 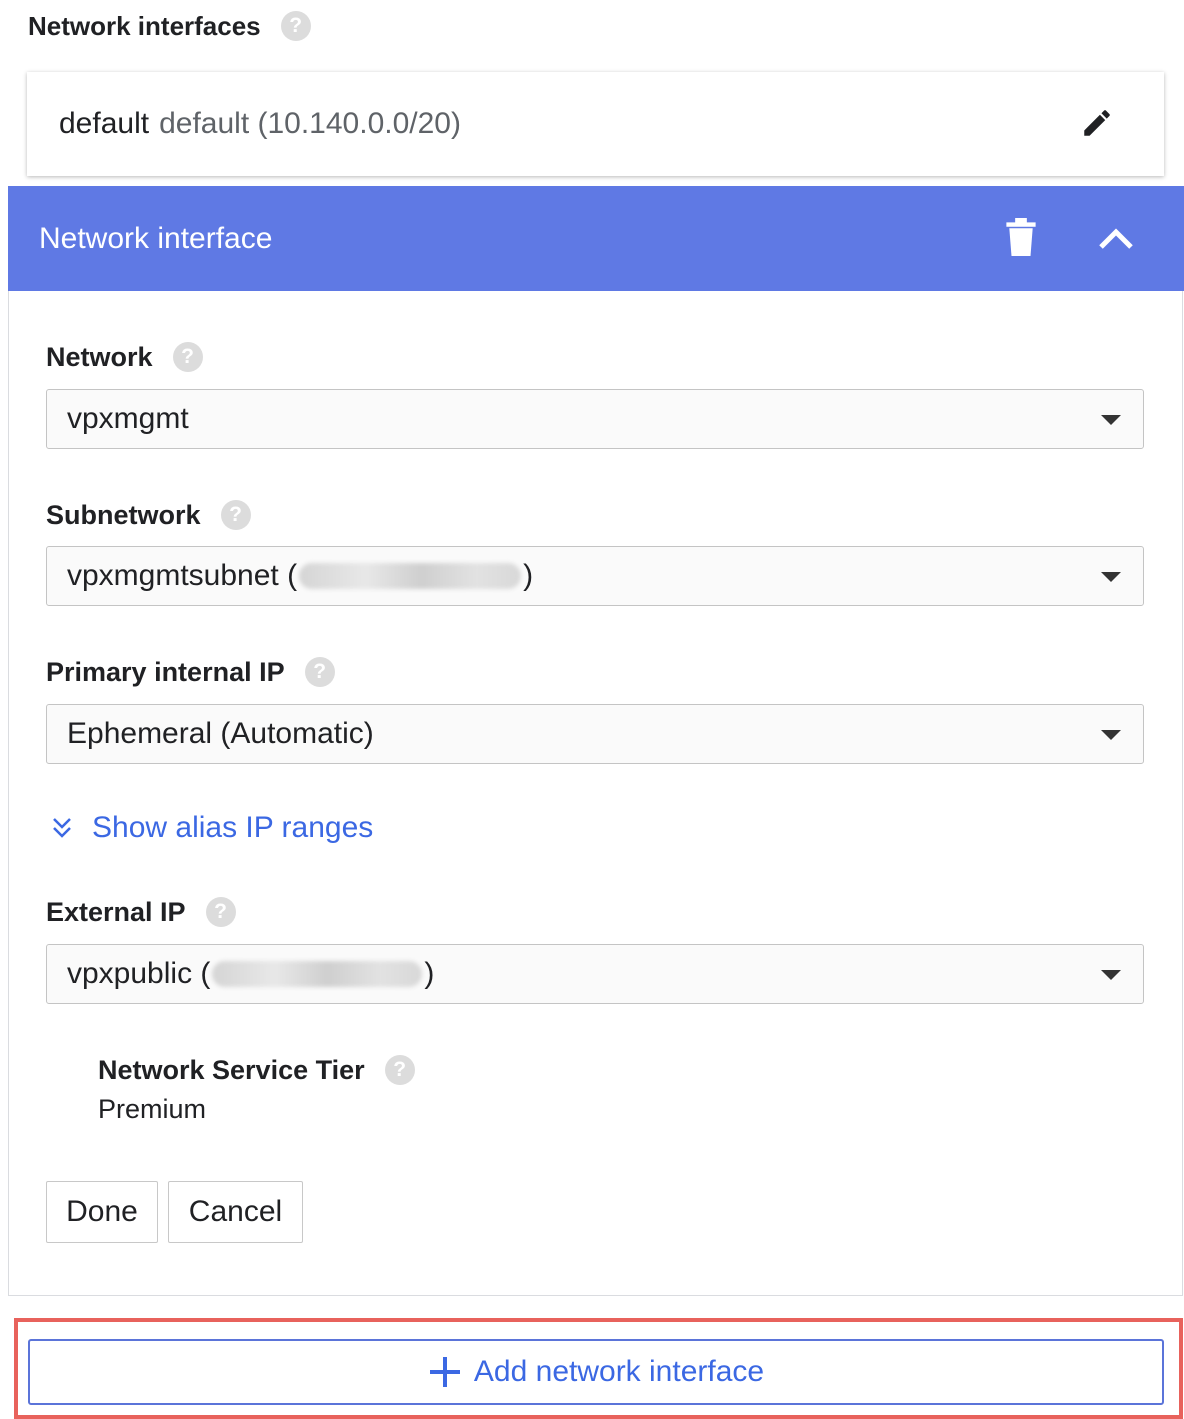 What do you see at coordinates (317, 974) in the screenshot?
I see `redacted-external-ip` at bounding box center [317, 974].